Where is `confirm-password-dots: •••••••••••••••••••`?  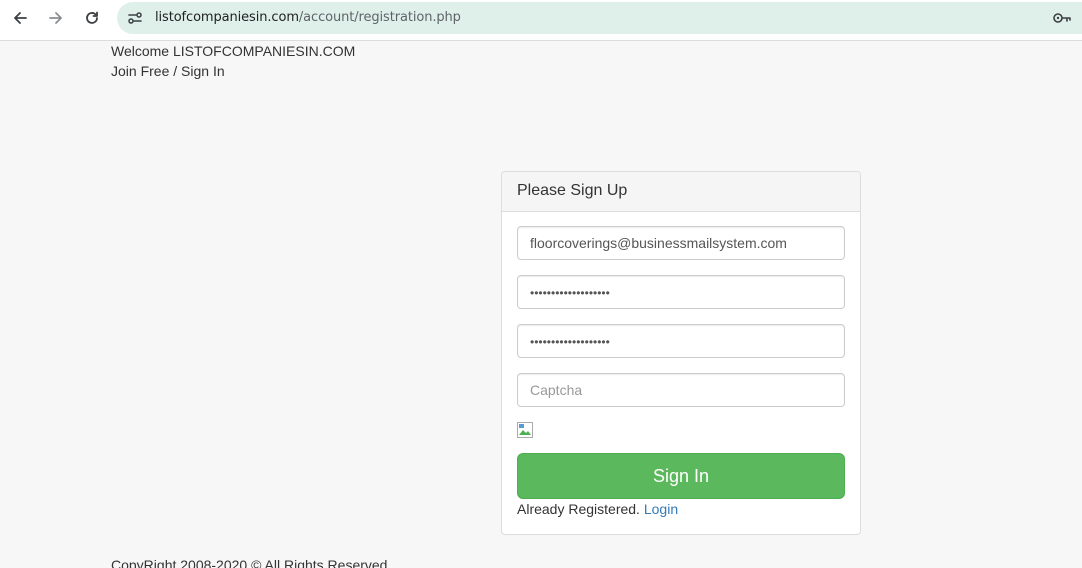 confirm-password-dots: ••••••••••••••••••• is located at coordinates (570, 342).